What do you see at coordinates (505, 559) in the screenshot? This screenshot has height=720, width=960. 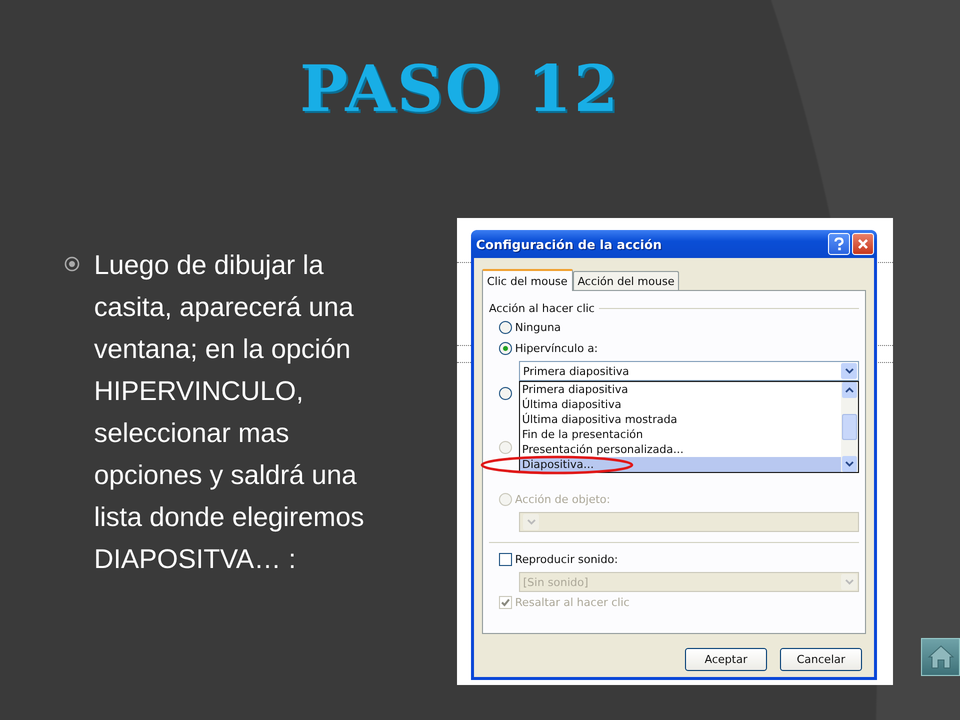 I see `checkbox` at bounding box center [505, 559].